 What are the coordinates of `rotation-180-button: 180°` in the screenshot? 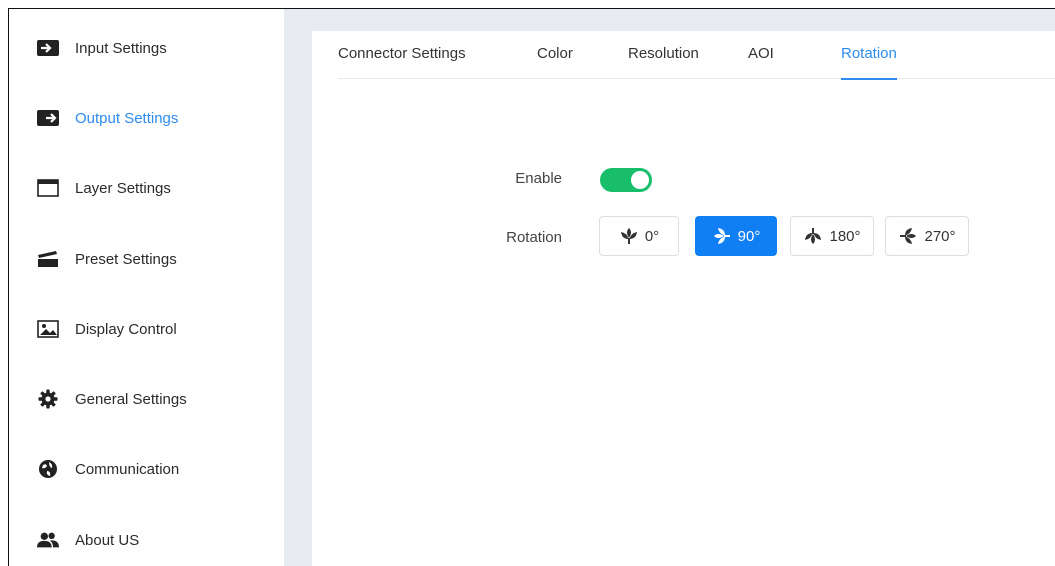 It's located at (832, 236).